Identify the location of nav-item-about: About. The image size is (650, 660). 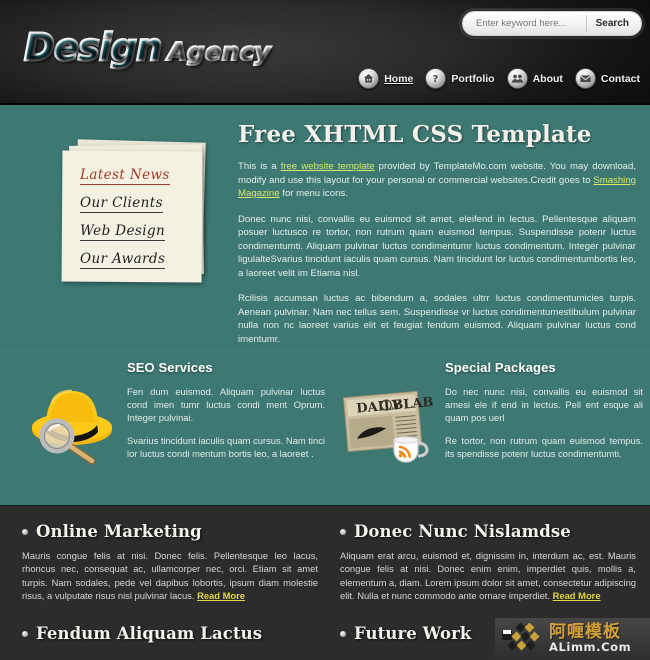
(534, 78).